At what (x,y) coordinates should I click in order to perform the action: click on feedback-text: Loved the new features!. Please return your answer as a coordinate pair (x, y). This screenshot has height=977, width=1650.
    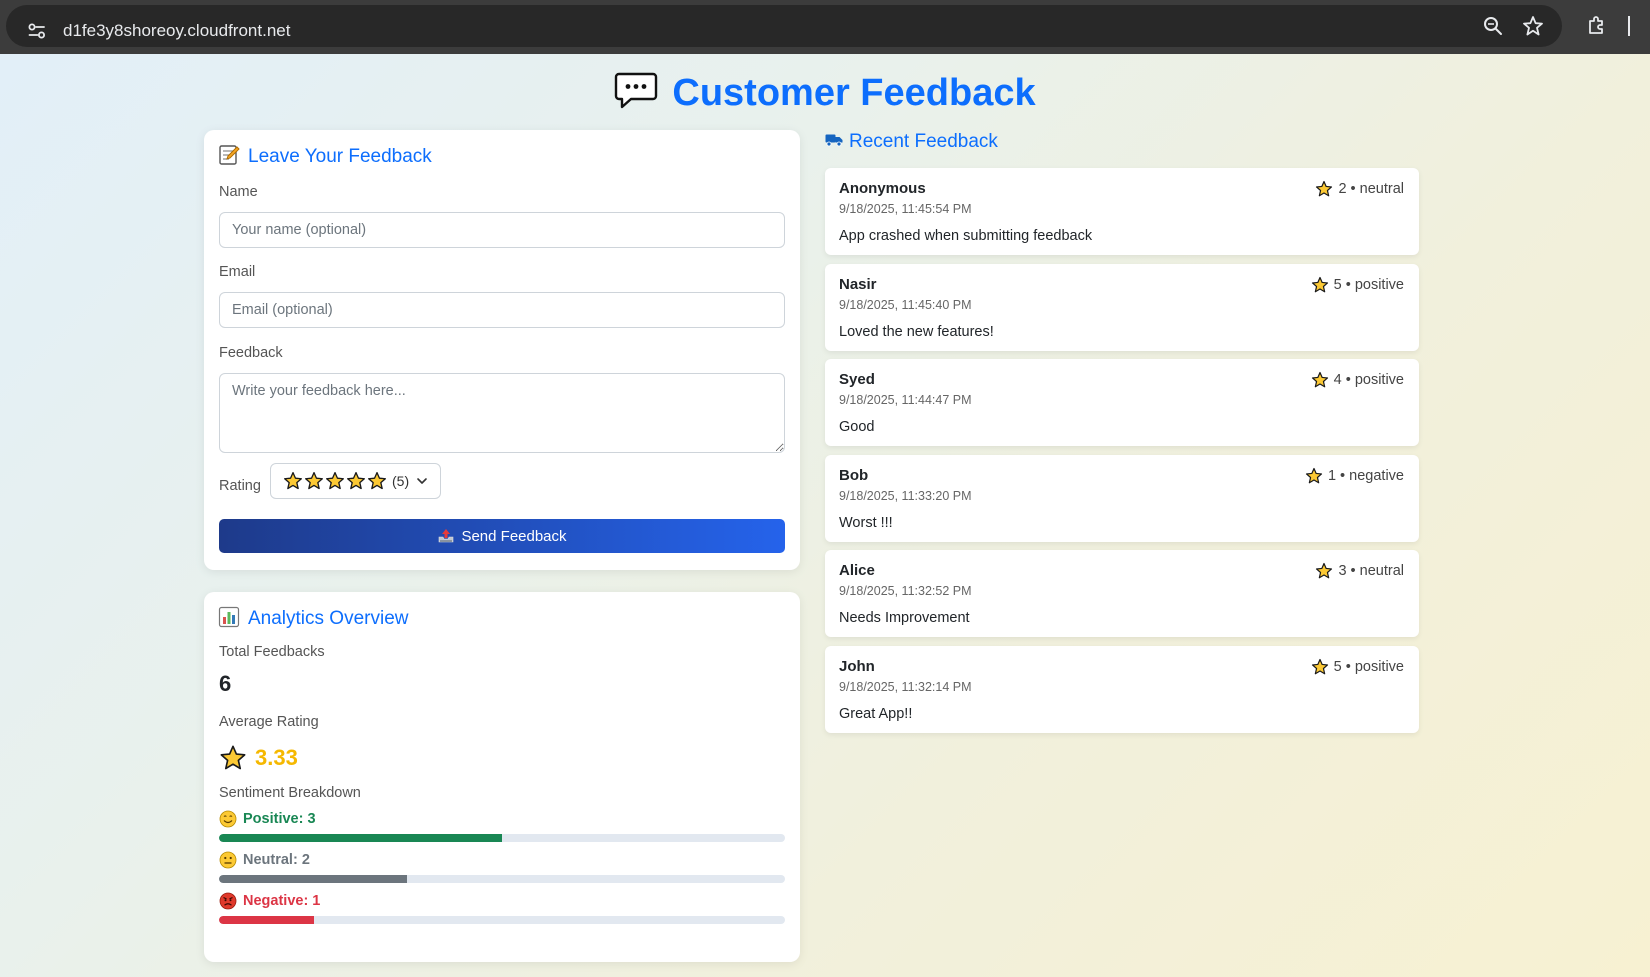
    Looking at the image, I should click on (916, 331).